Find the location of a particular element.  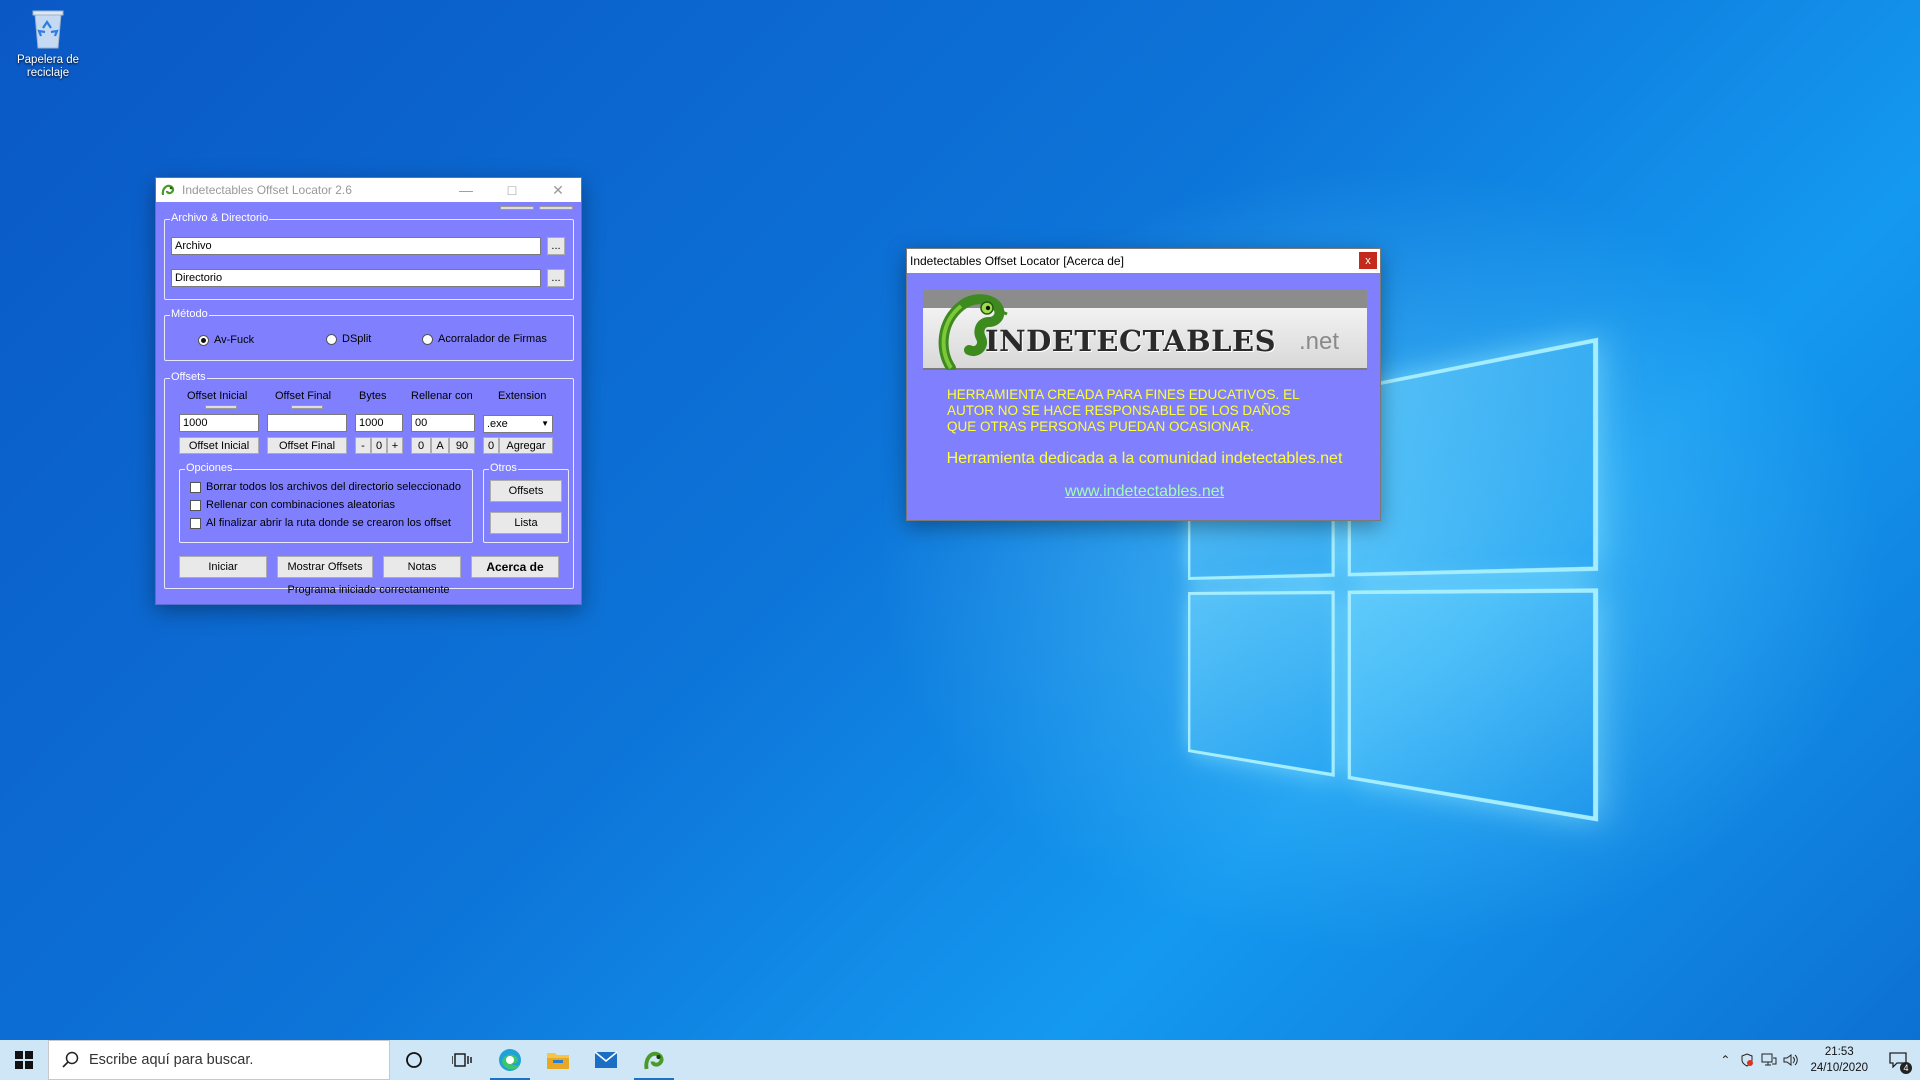

offset-inicial-slider is located at coordinates (221, 407).